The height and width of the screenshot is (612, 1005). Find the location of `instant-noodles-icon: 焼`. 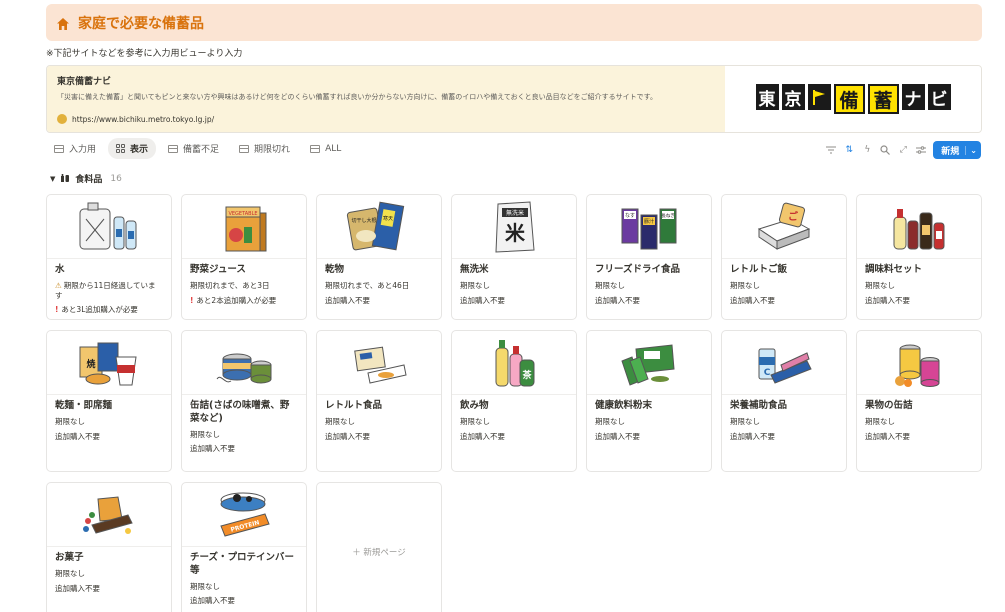

instant-noodles-icon: 焼 is located at coordinates (109, 363).